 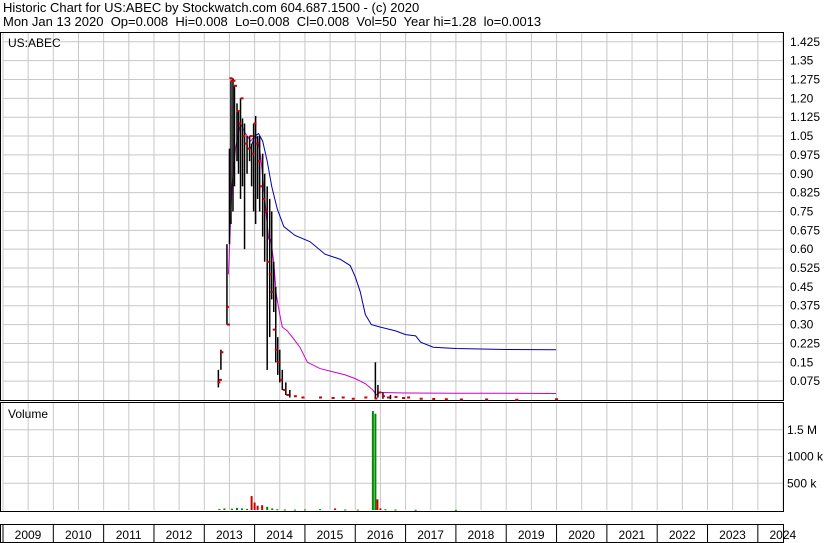 I want to click on volume-panel-title: Volume, so click(x=28, y=414).